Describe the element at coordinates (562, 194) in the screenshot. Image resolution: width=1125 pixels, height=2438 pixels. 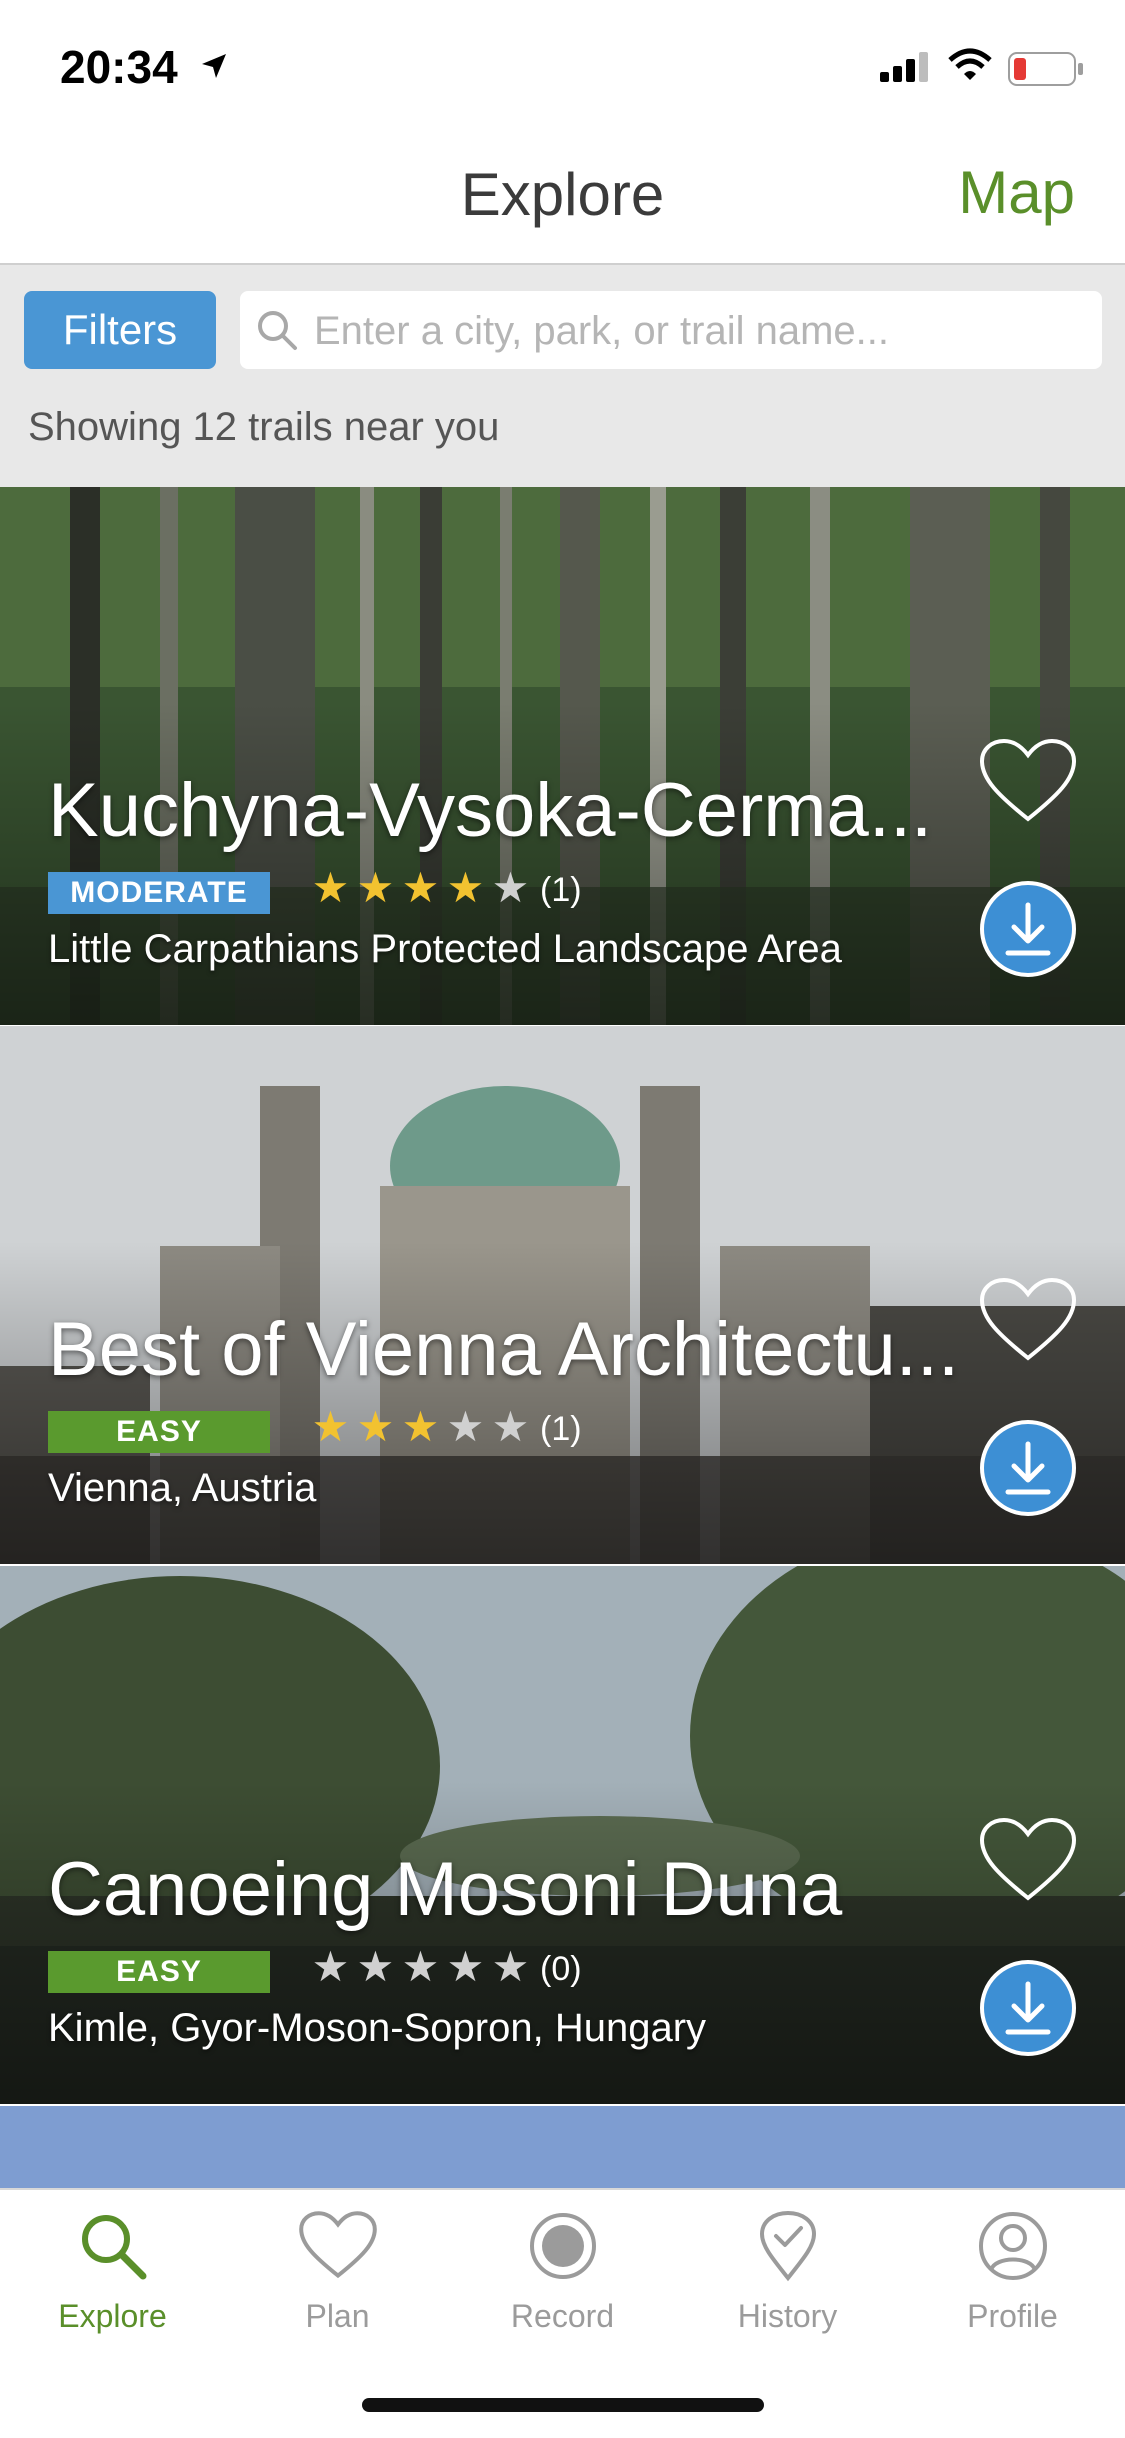
I see `page-title: Explore` at that location.